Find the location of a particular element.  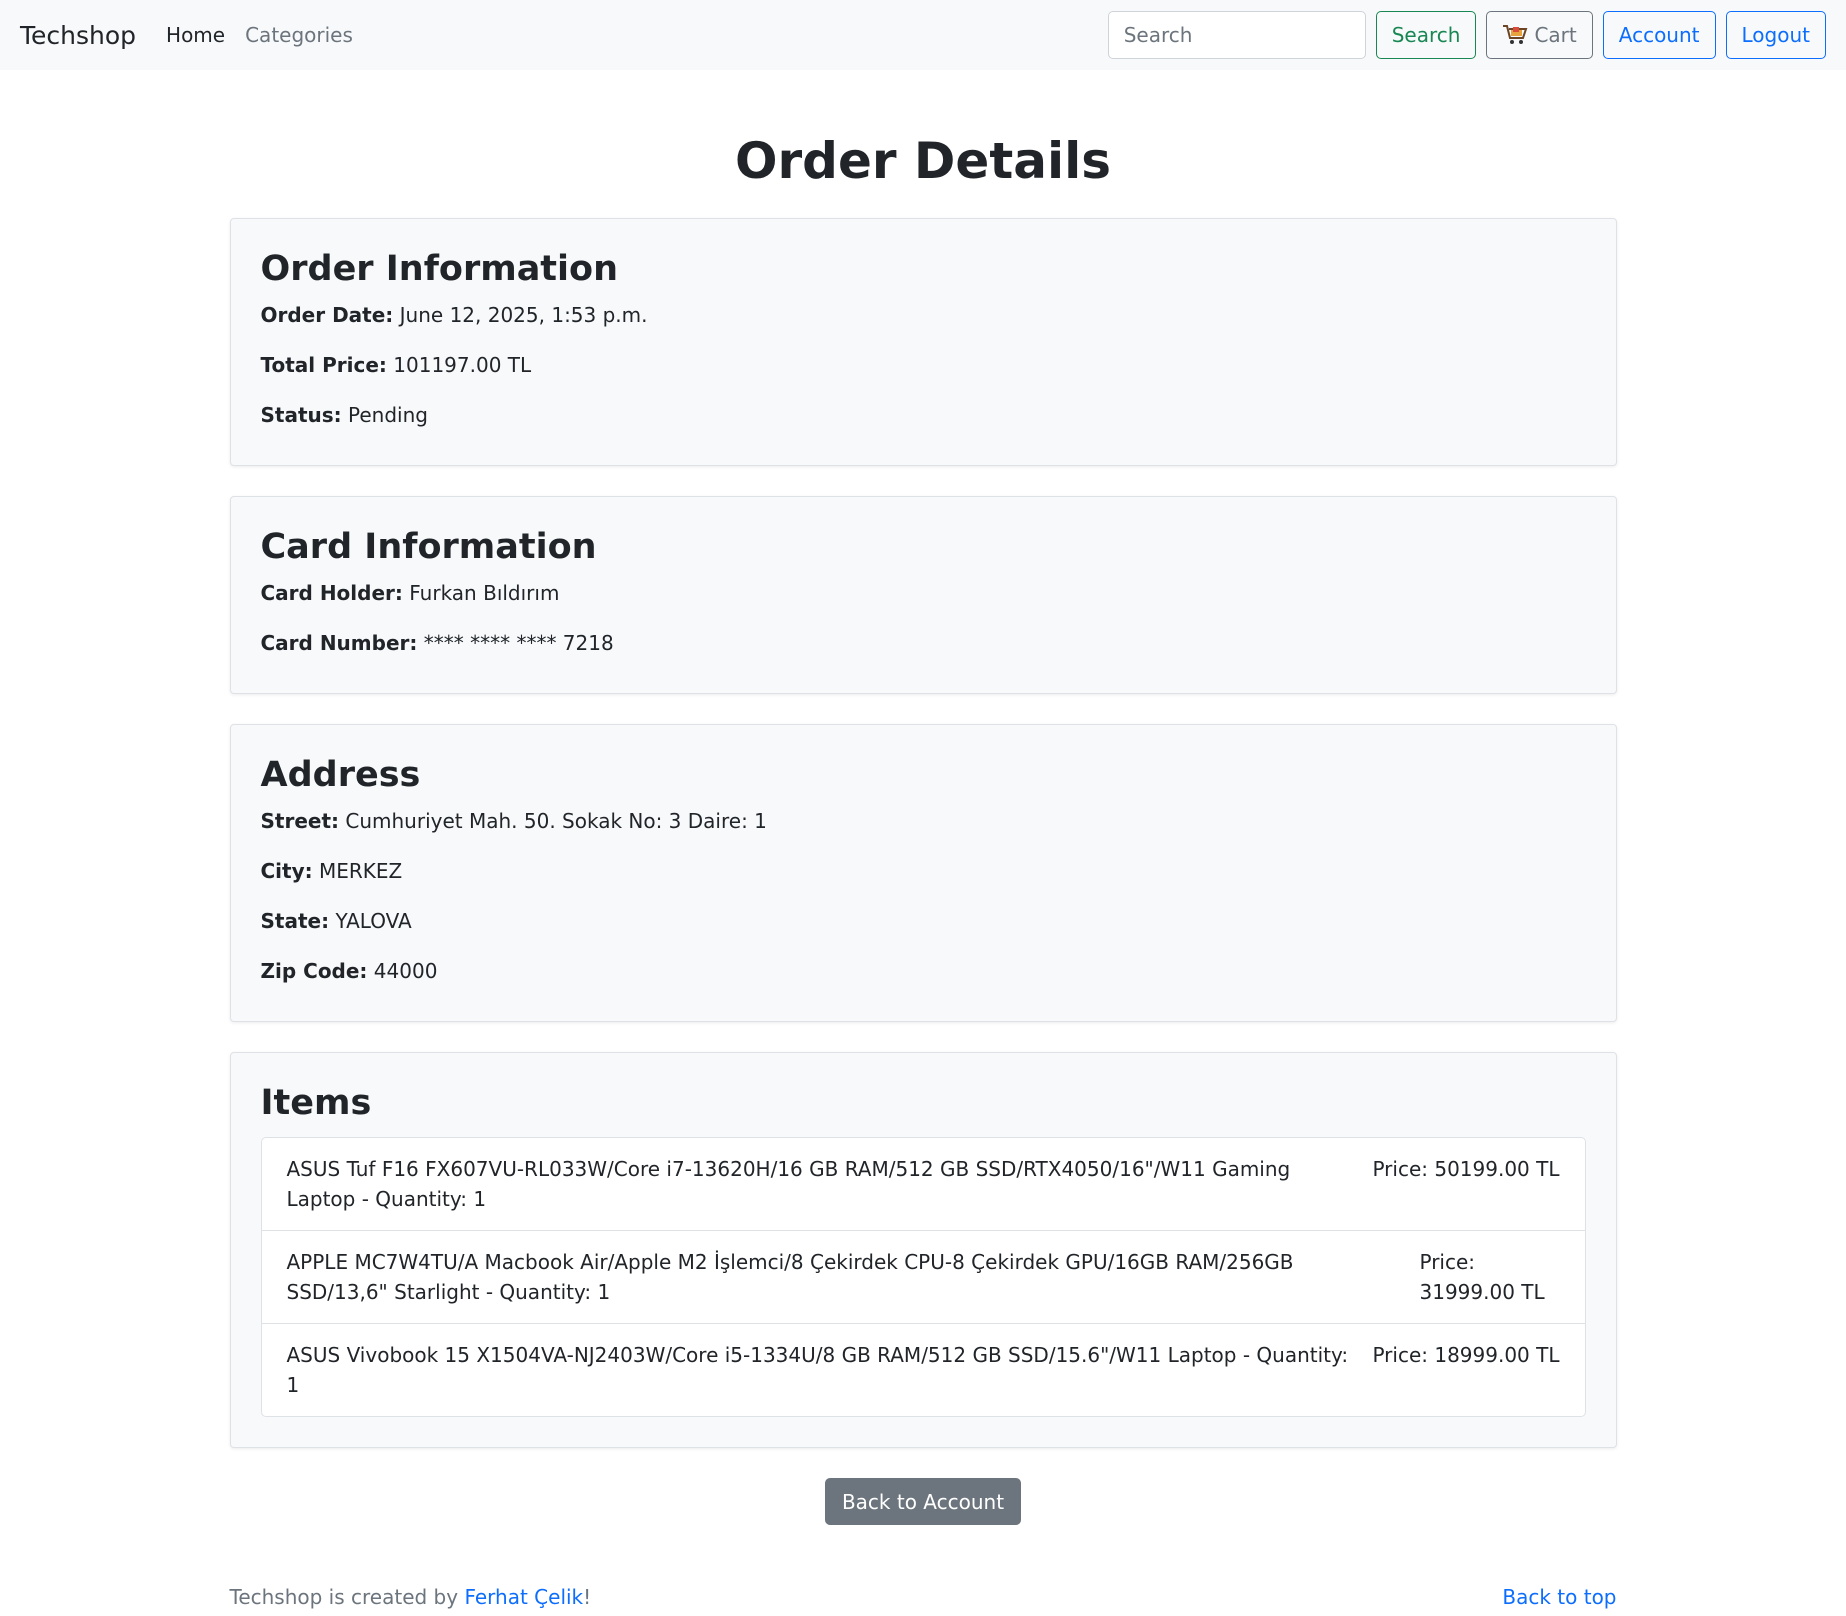

card-number-value: **** **** **** 7218 is located at coordinates (518, 643).